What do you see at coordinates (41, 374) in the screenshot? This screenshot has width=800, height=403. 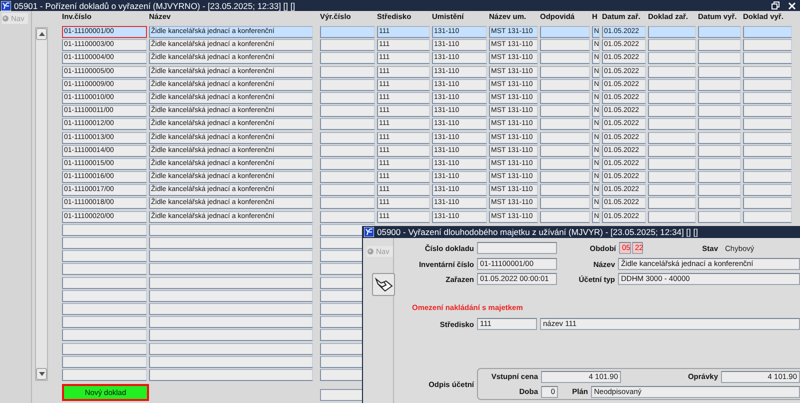 I see `scroll-down-icon` at bounding box center [41, 374].